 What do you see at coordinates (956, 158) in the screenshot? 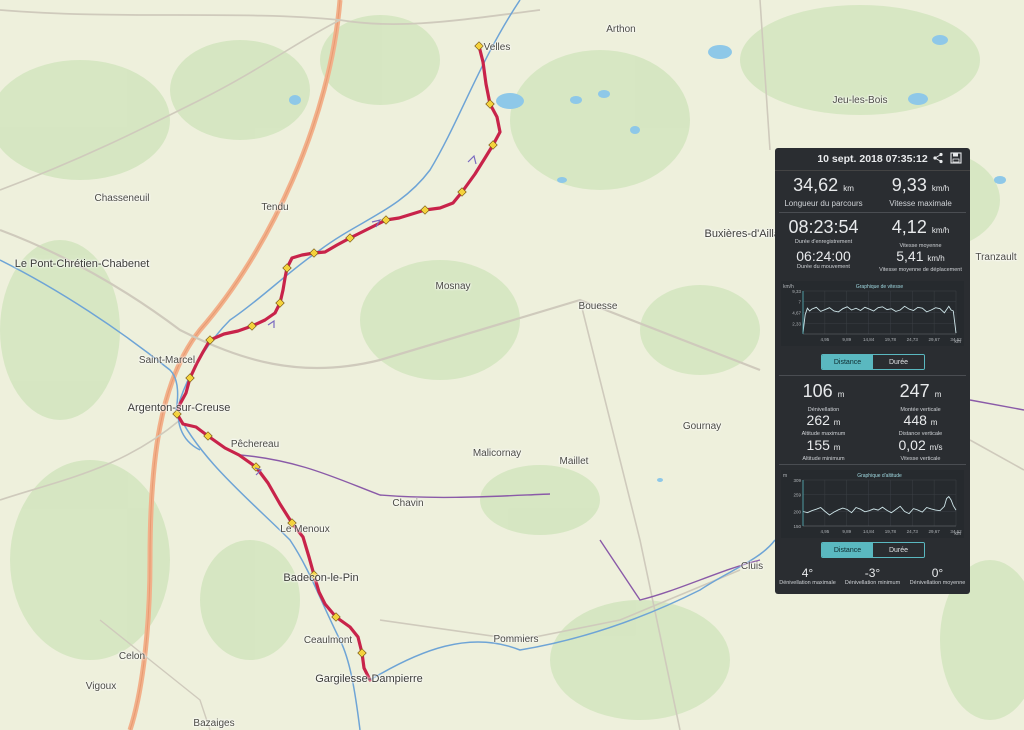
I see `floppy-disk-icon` at bounding box center [956, 158].